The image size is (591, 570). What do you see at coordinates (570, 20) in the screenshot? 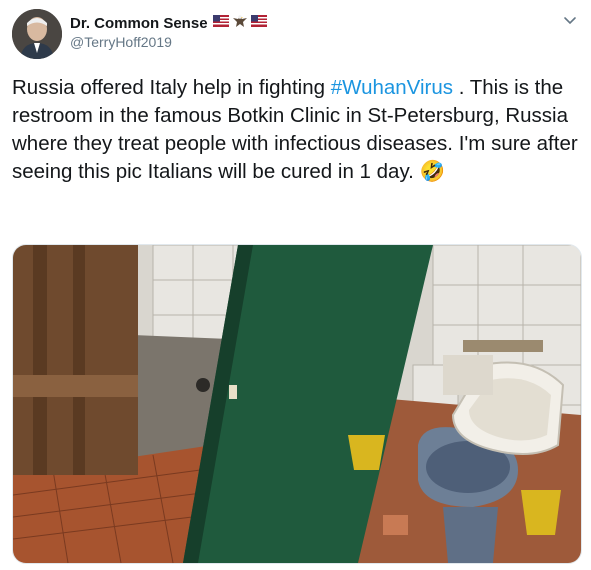
I see `chevron-down-icon` at bounding box center [570, 20].